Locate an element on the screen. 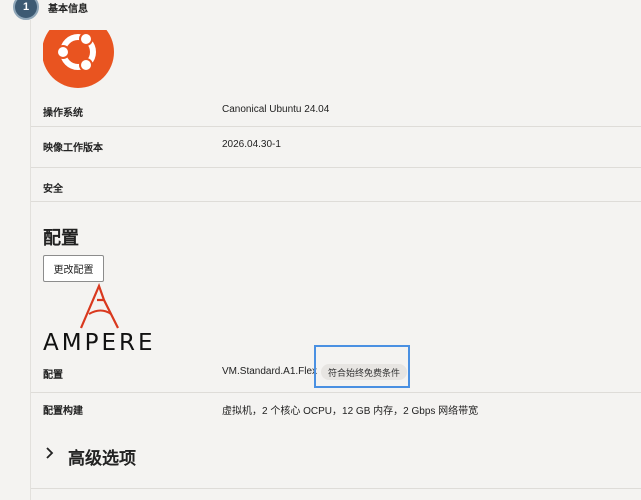 The image size is (641, 500). shape-build-value: 虚拟机，2 个核心 OCPU，12 GB 内存，2 Gbps 网络带宽 is located at coordinates (350, 411).